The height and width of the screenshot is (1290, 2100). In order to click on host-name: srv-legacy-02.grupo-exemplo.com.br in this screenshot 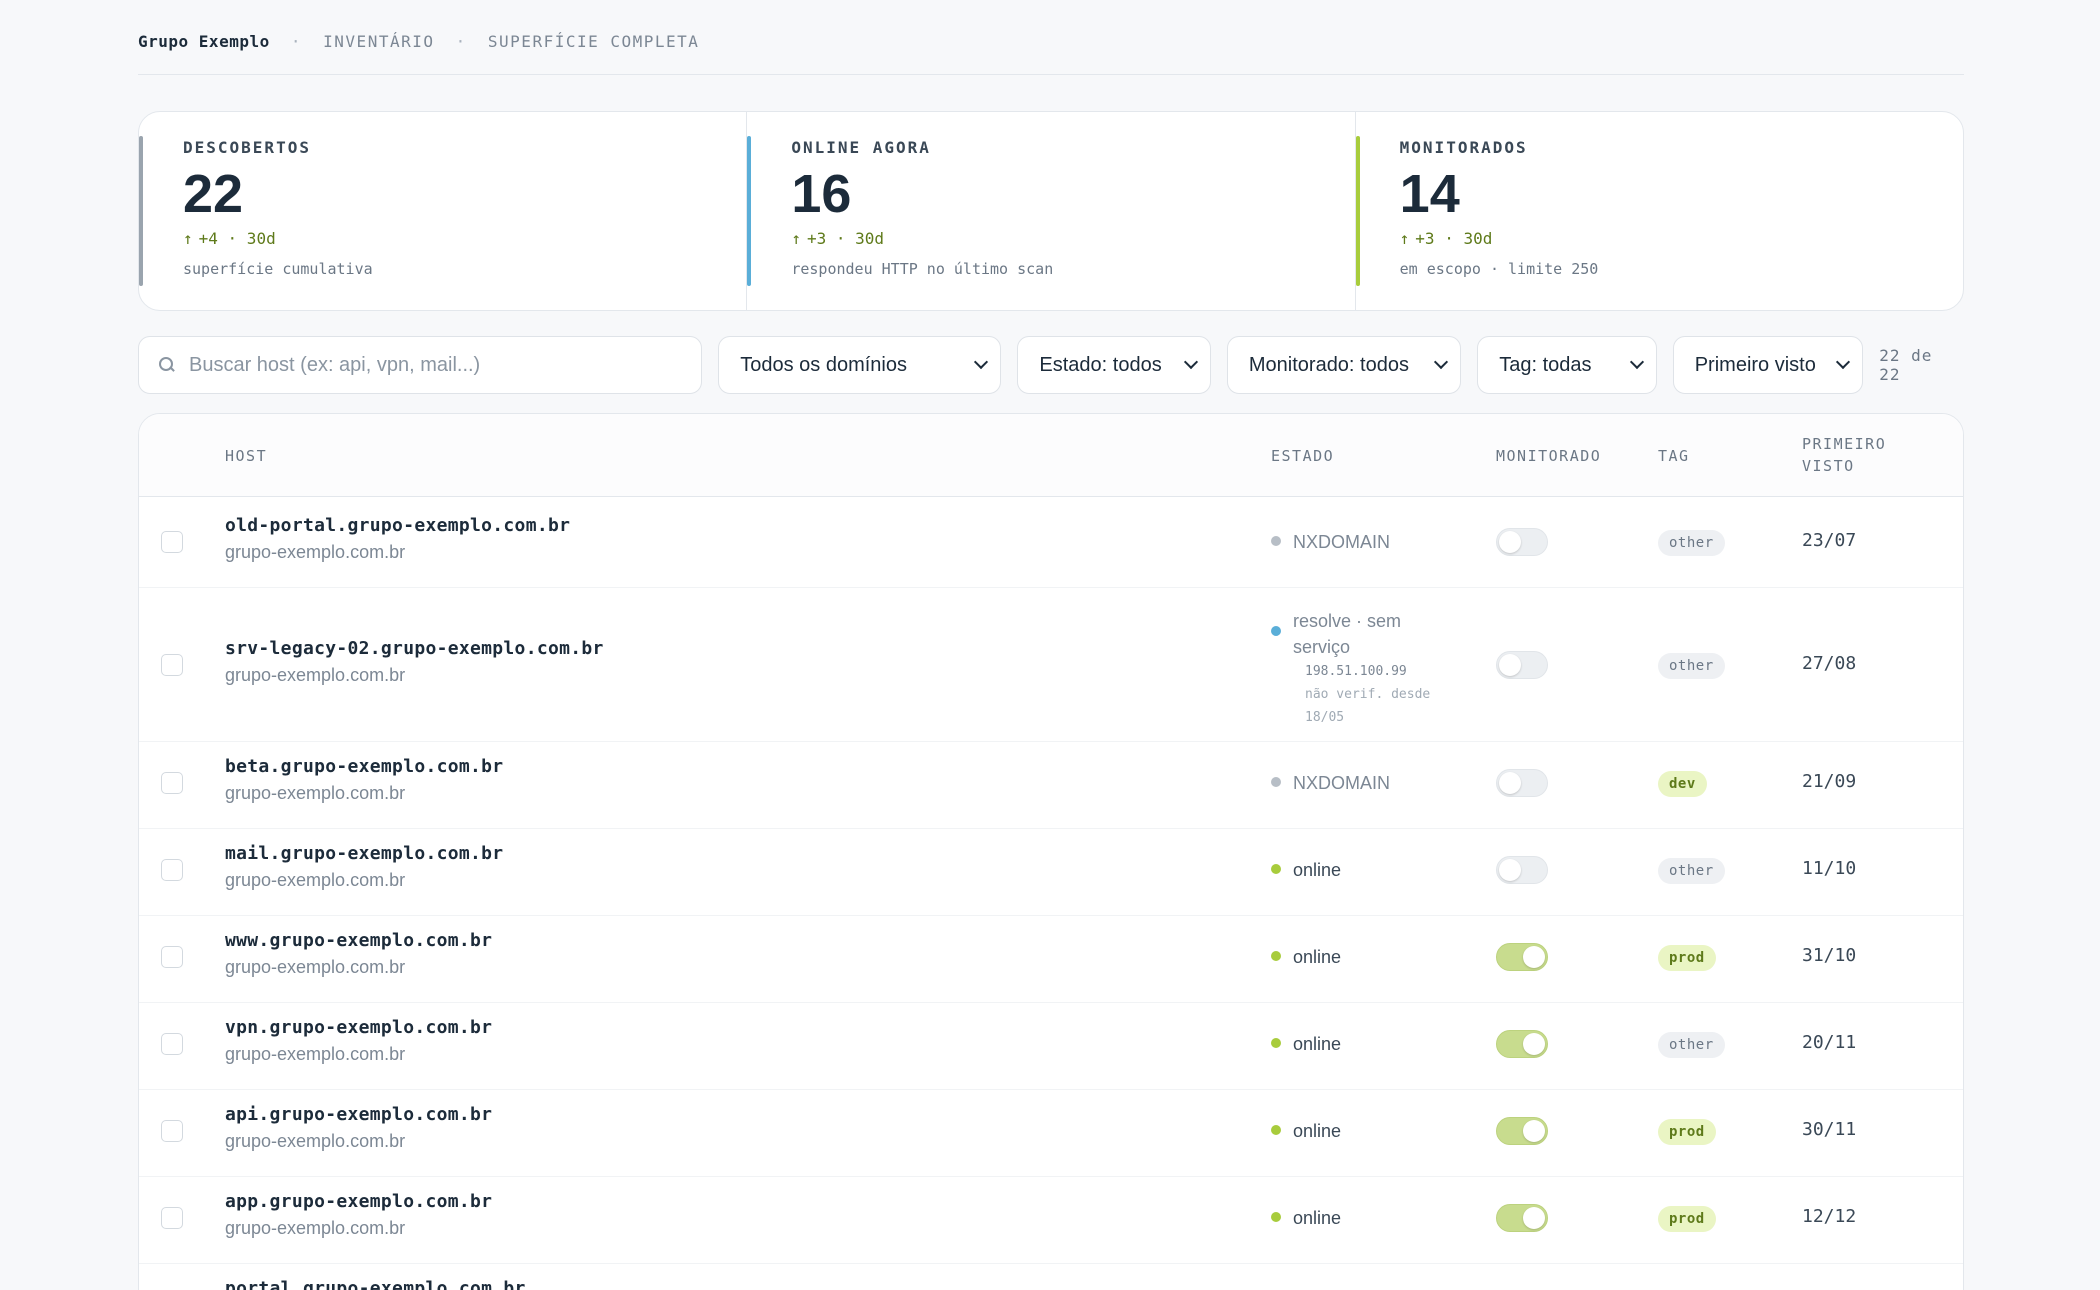, I will do `click(414, 648)`.